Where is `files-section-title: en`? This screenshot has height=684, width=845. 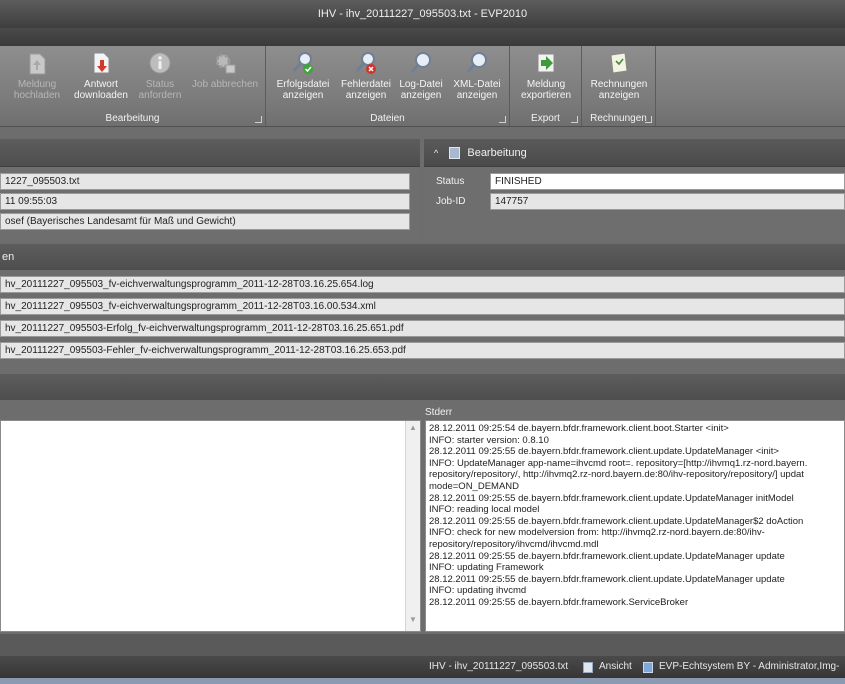 files-section-title: en is located at coordinates (8, 257).